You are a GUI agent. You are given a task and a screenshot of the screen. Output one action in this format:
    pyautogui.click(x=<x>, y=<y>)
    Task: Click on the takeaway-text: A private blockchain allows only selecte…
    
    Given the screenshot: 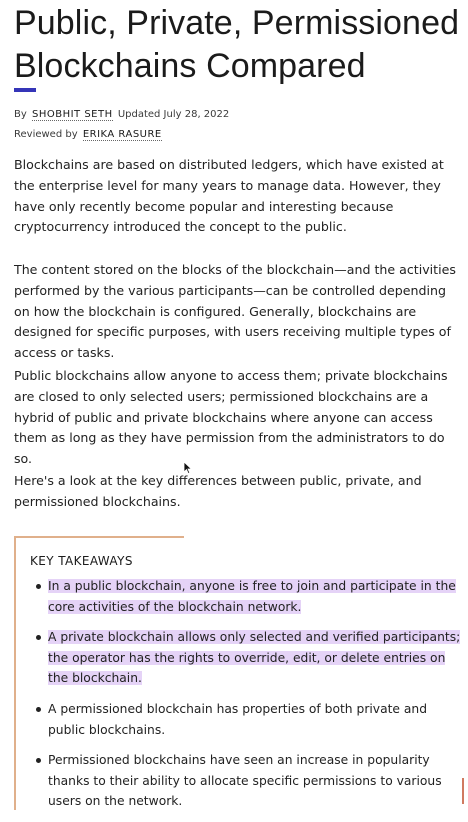 What is the action you would take?
    pyautogui.click(x=254, y=658)
    